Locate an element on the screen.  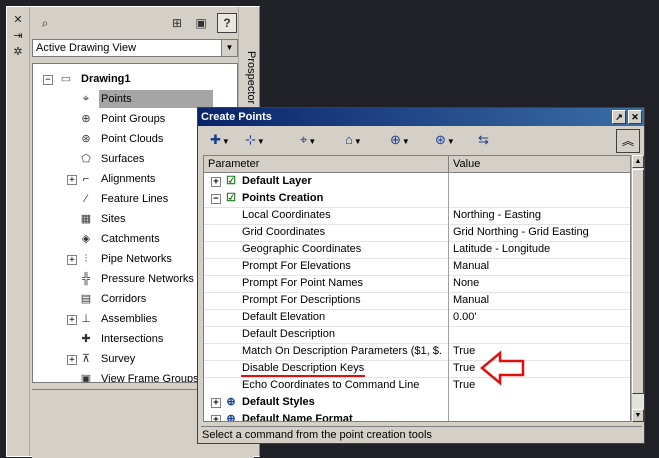
row-name: Local Coordinates is located at coordinates (286, 215).